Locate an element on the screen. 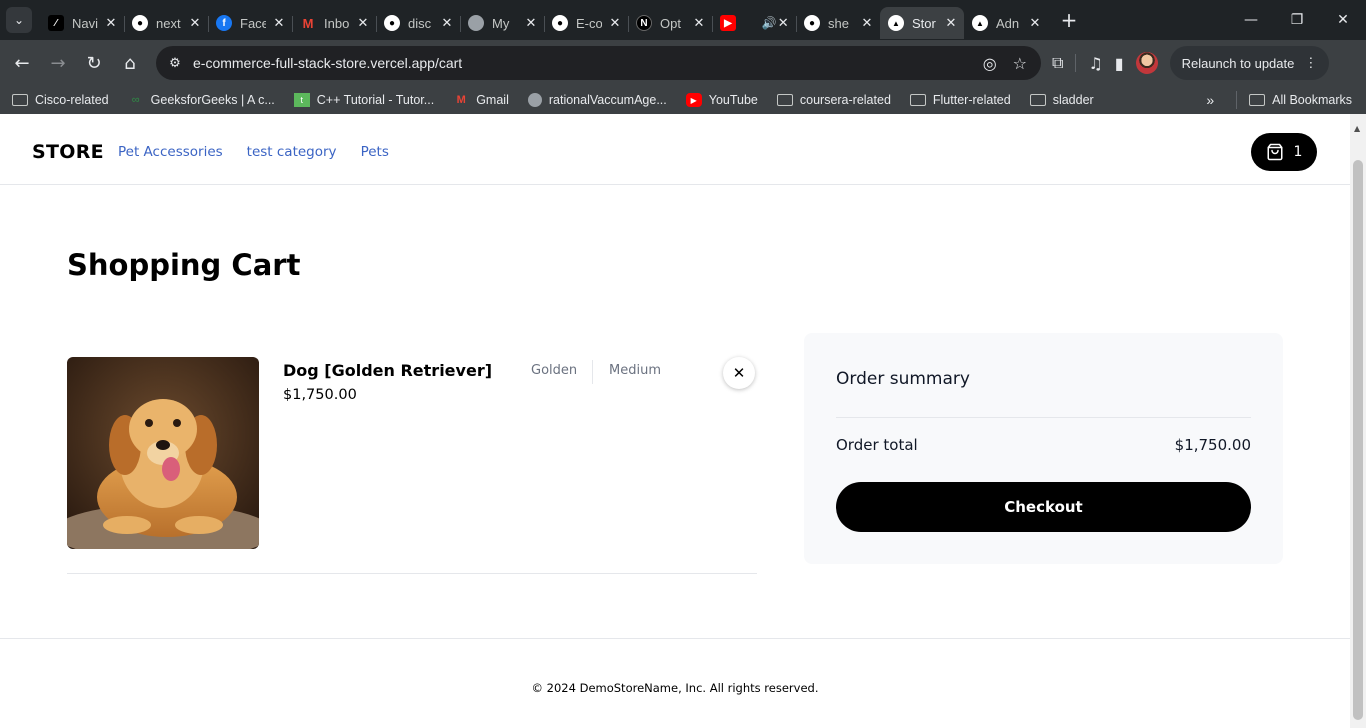  product-size: Medium is located at coordinates (635, 370).